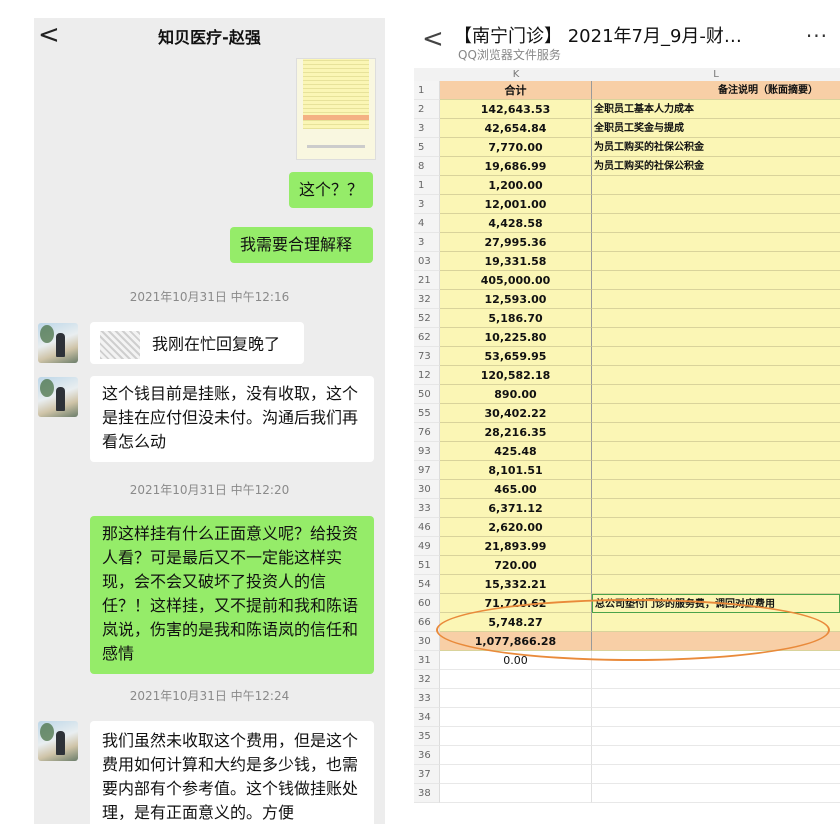 This screenshot has width=840, height=840. What do you see at coordinates (427, 641) in the screenshot?
I see `row-number: 30` at bounding box center [427, 641].